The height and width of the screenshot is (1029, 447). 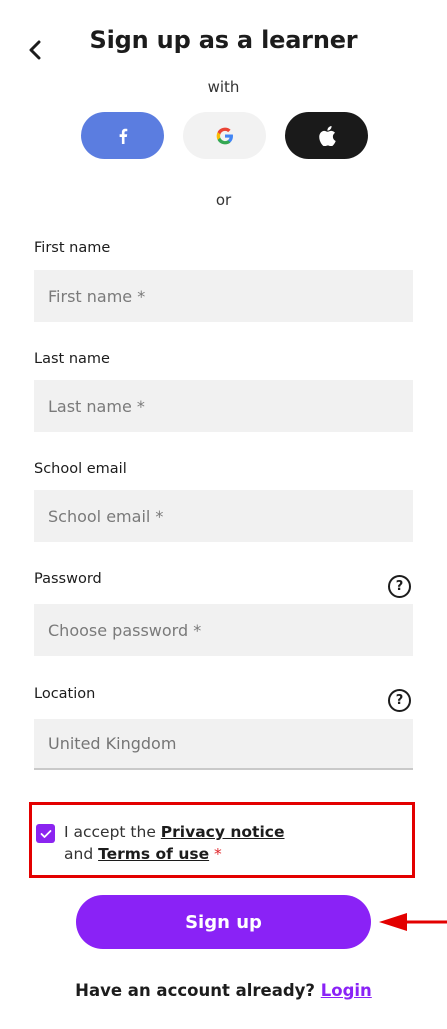 I want to click on school-email-label: School email, so click(x=80, y=469).